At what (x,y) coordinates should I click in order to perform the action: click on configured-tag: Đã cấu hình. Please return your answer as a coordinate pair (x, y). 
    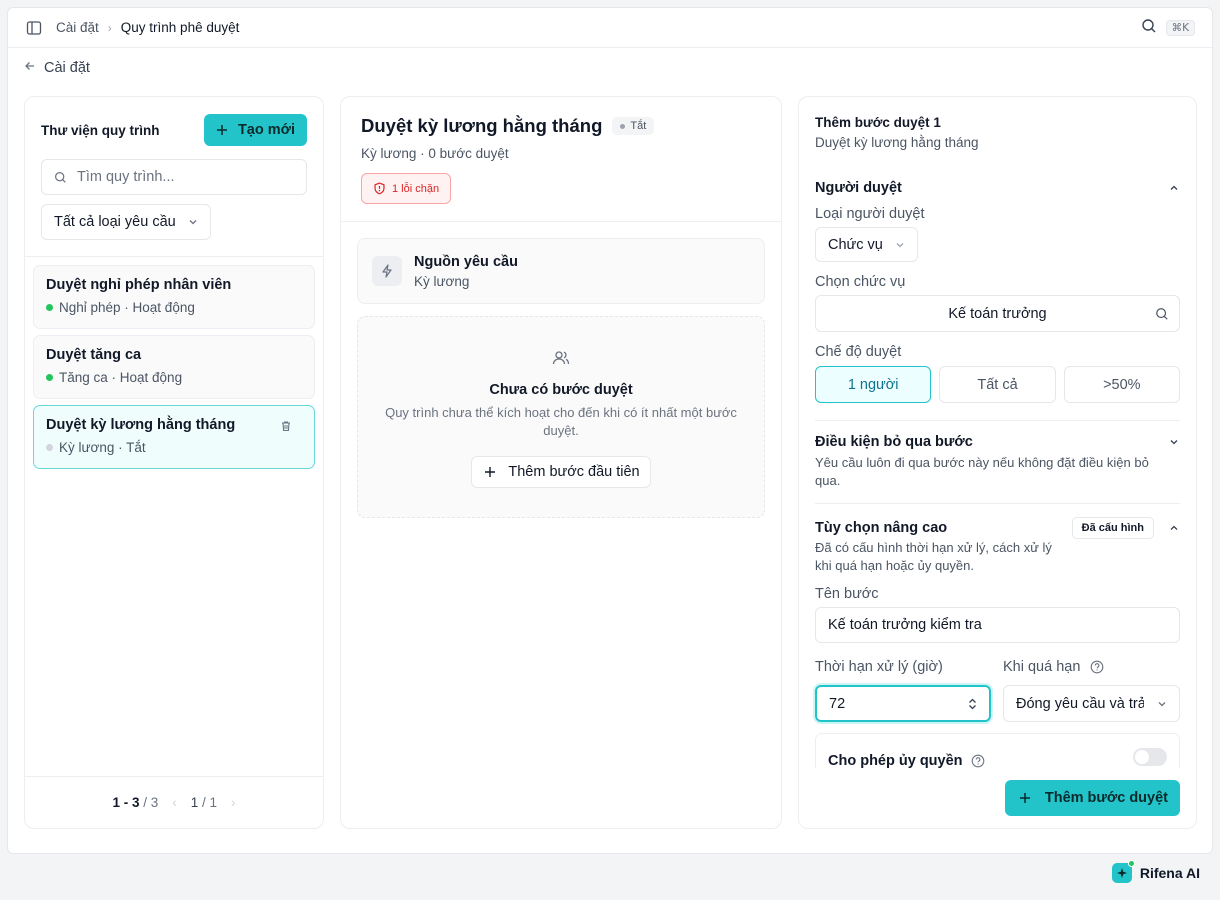
    Looking at the image, I should click on (1112, 528).